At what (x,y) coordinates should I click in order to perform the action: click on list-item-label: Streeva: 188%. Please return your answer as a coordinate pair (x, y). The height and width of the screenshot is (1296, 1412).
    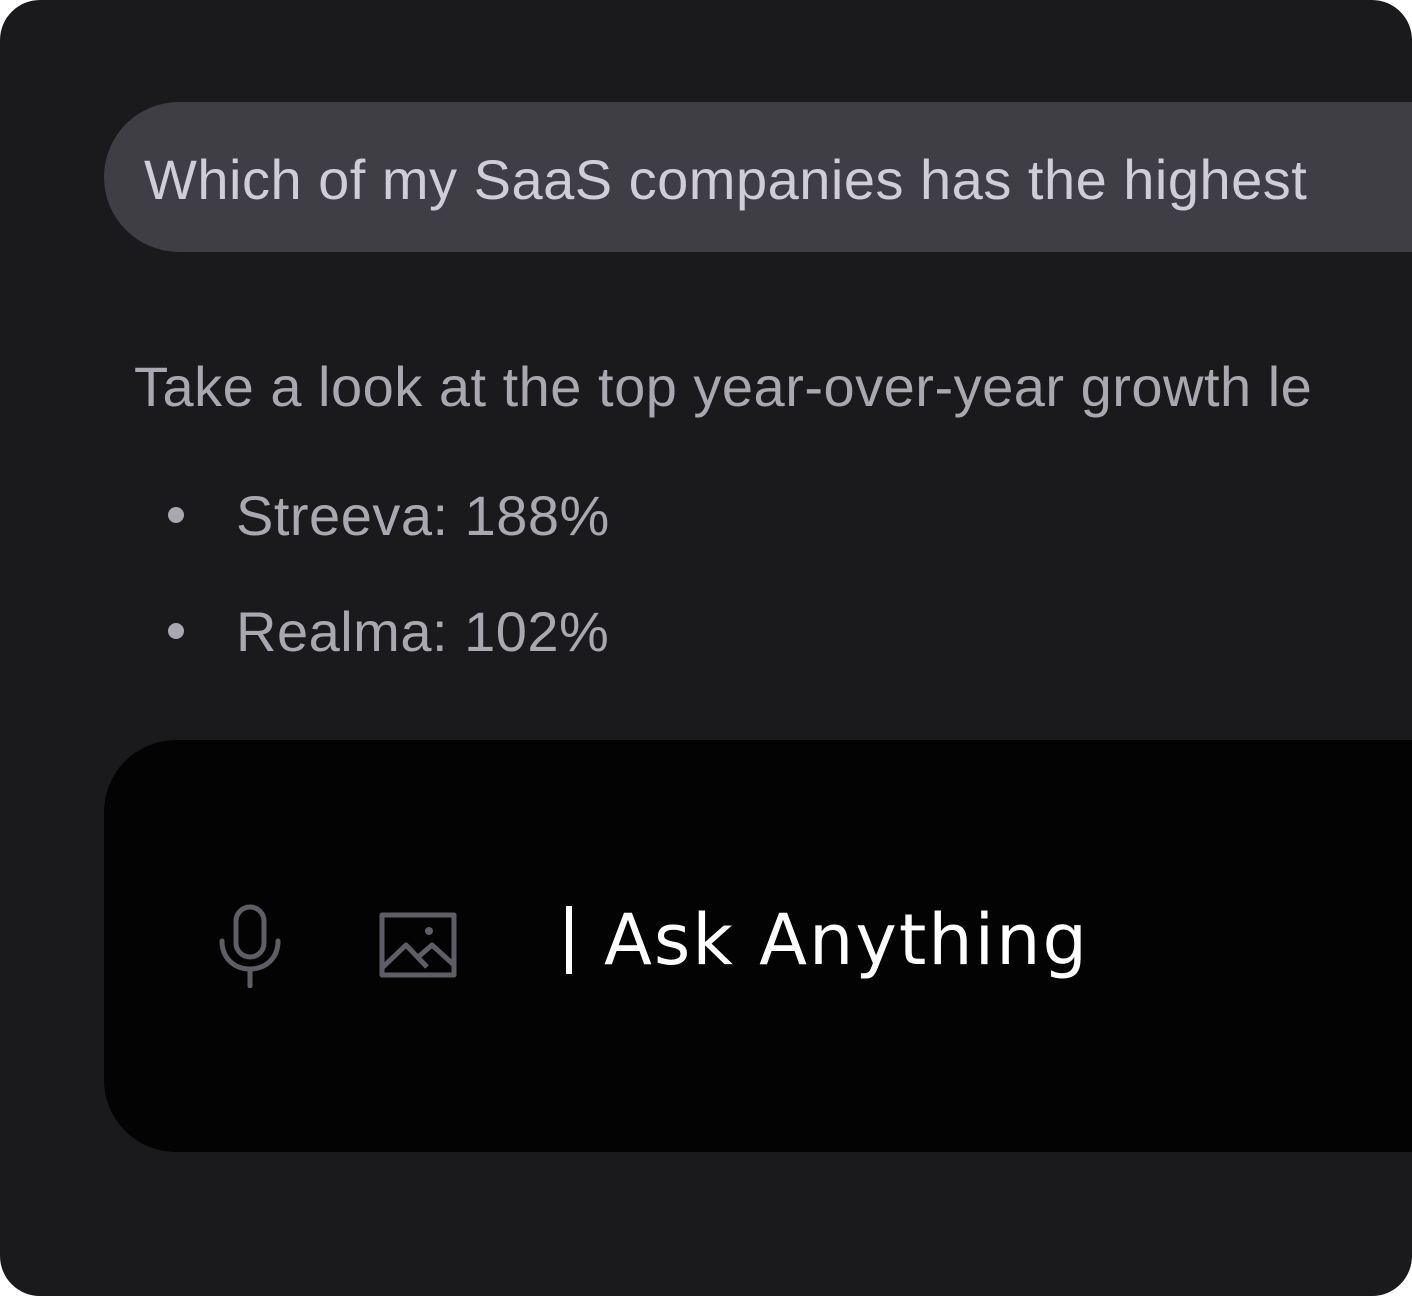
    Looking at the image, I should click on (423, 515).